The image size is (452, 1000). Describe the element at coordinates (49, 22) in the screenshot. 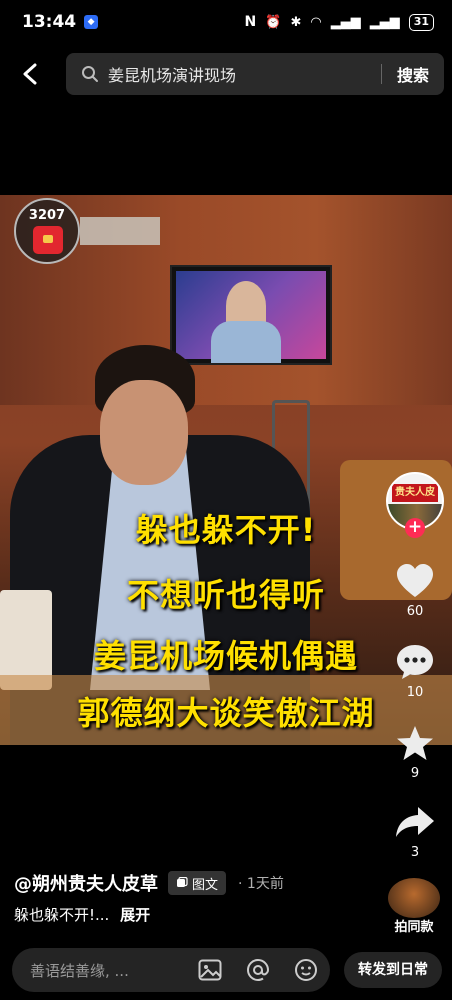

I see `status-time: 13:44` at that location.